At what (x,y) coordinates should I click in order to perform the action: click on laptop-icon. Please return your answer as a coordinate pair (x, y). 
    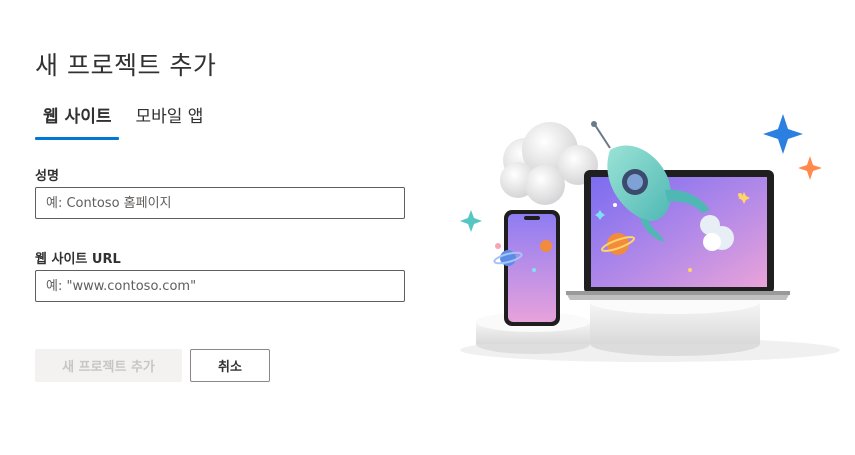
    Looking at the image, I should click on (678, 235).